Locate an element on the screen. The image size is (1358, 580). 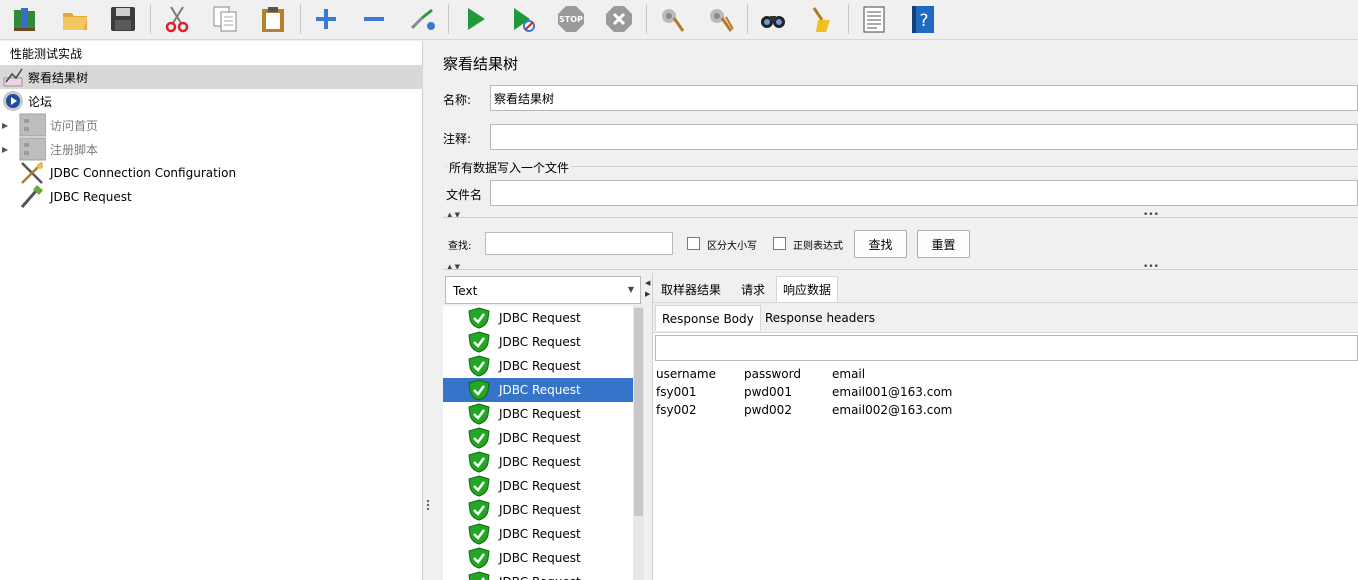
tree-item-label: JDBC Request is located at coordinates (91, 197).